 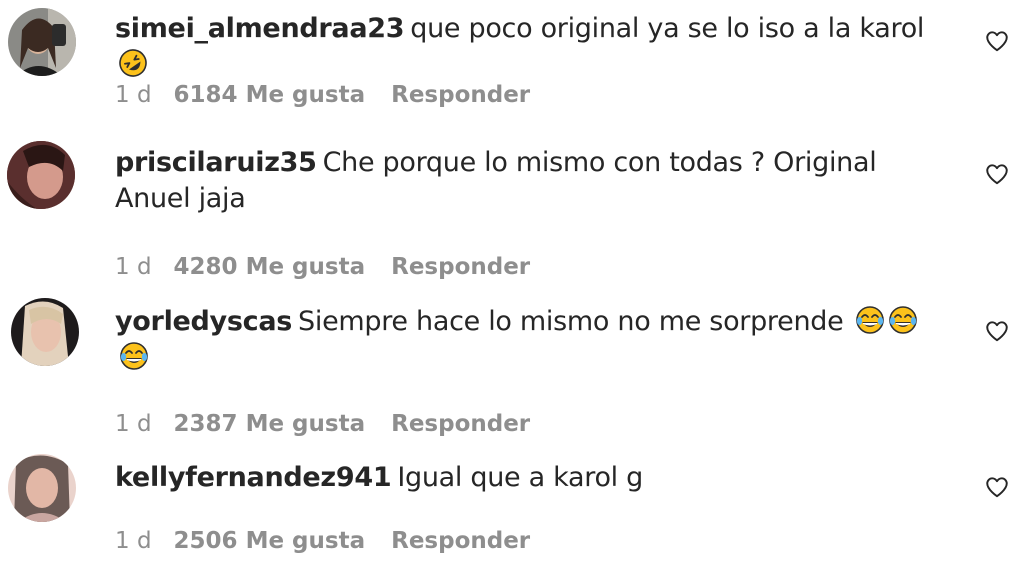 I want to click on comment-meta: 1 d 2387 Me gusta Responder, so click(x=322, y=424).